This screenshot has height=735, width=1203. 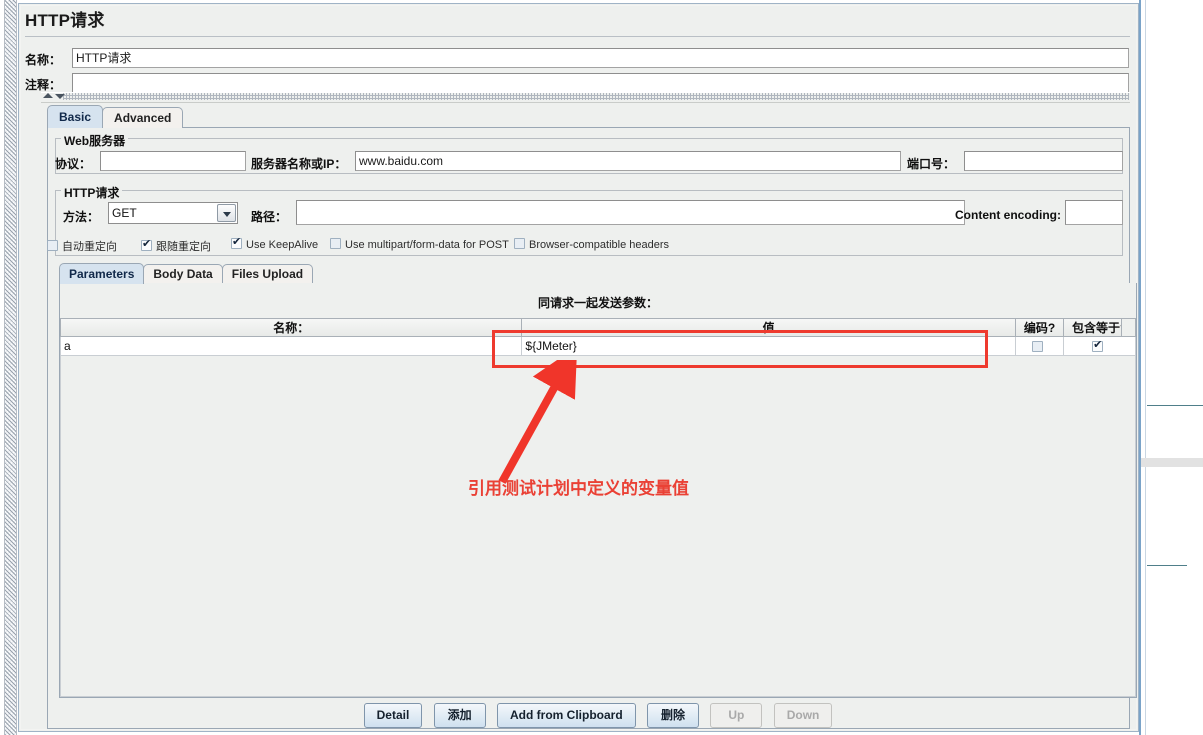 I want to click on checkbox-auto-redirect-label: 自动重定向, so click(x=89, y=247).